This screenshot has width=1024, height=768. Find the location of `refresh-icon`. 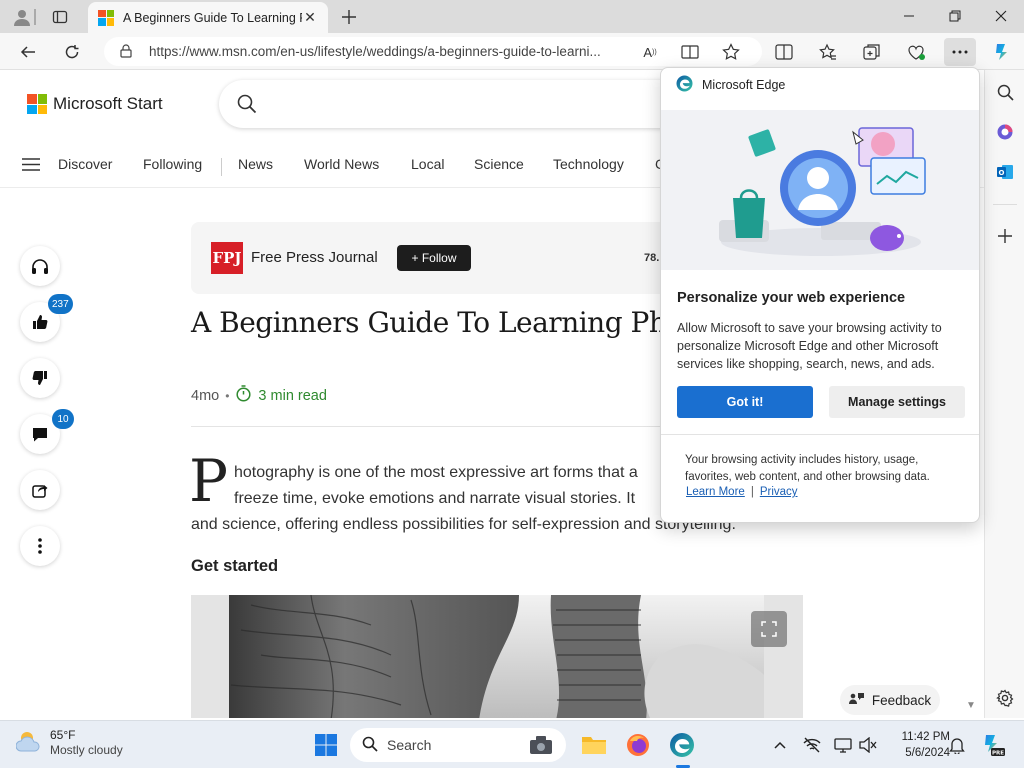

refresh-icon is located at coordinates (72, 52).